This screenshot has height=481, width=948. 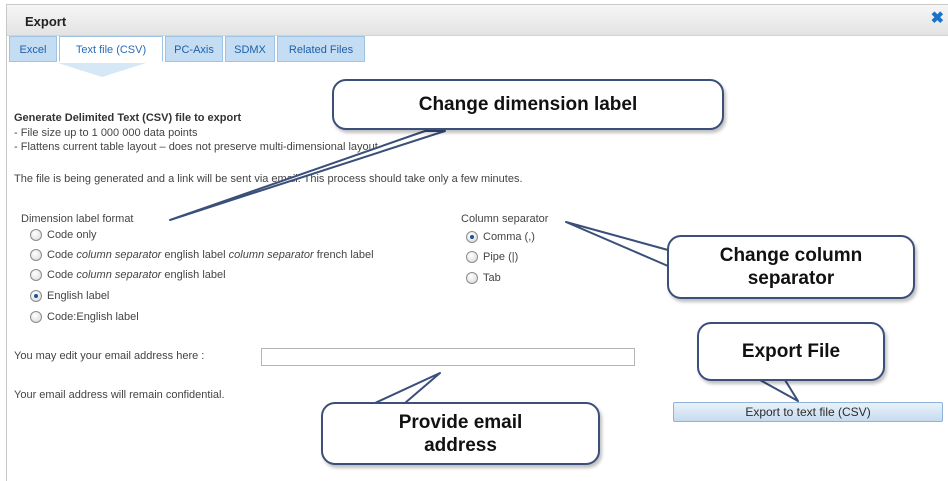 I want to click on dimension-option-label: Code only, so click(x=72, y=235).